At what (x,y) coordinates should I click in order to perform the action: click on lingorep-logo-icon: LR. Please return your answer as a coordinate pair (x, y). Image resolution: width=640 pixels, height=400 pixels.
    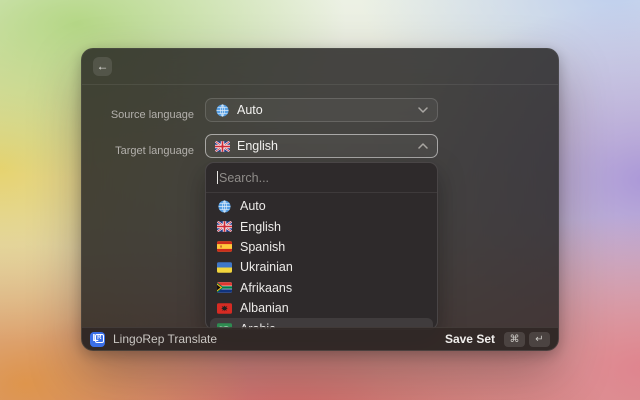
    Looking at the image, I should click on (97, 339).